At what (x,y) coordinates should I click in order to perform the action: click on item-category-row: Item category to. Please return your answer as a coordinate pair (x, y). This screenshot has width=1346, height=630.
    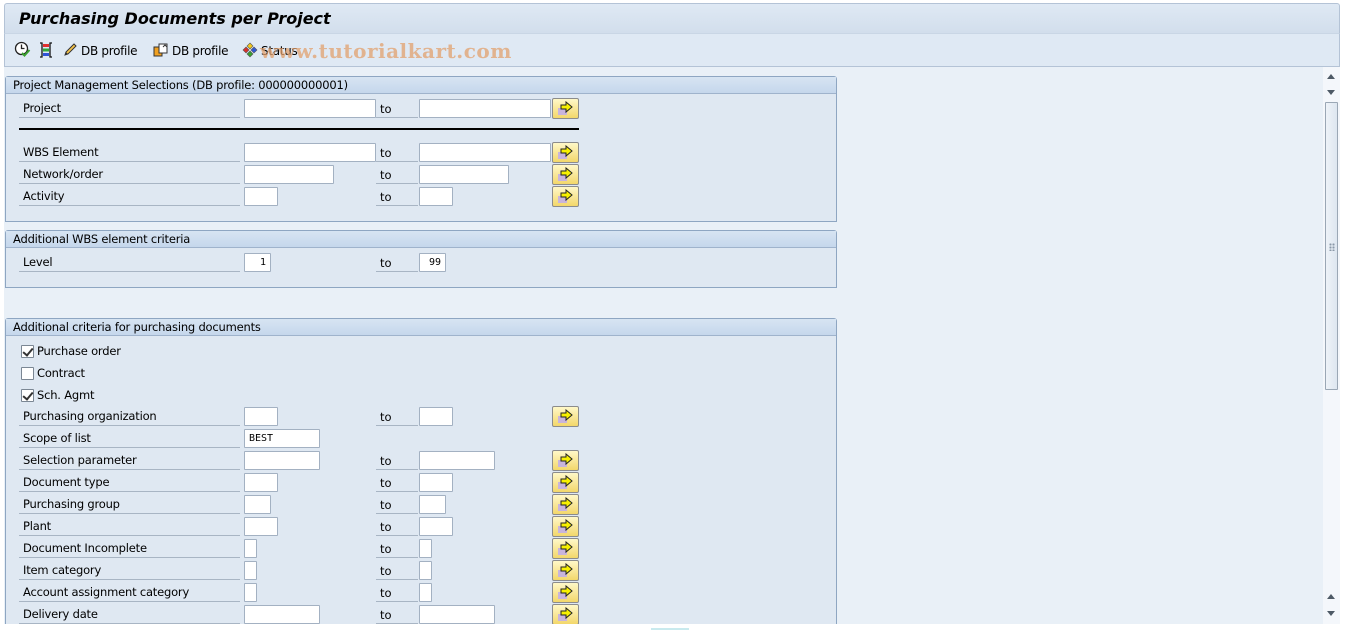
    Looking at the image, I should click on (421, 570).